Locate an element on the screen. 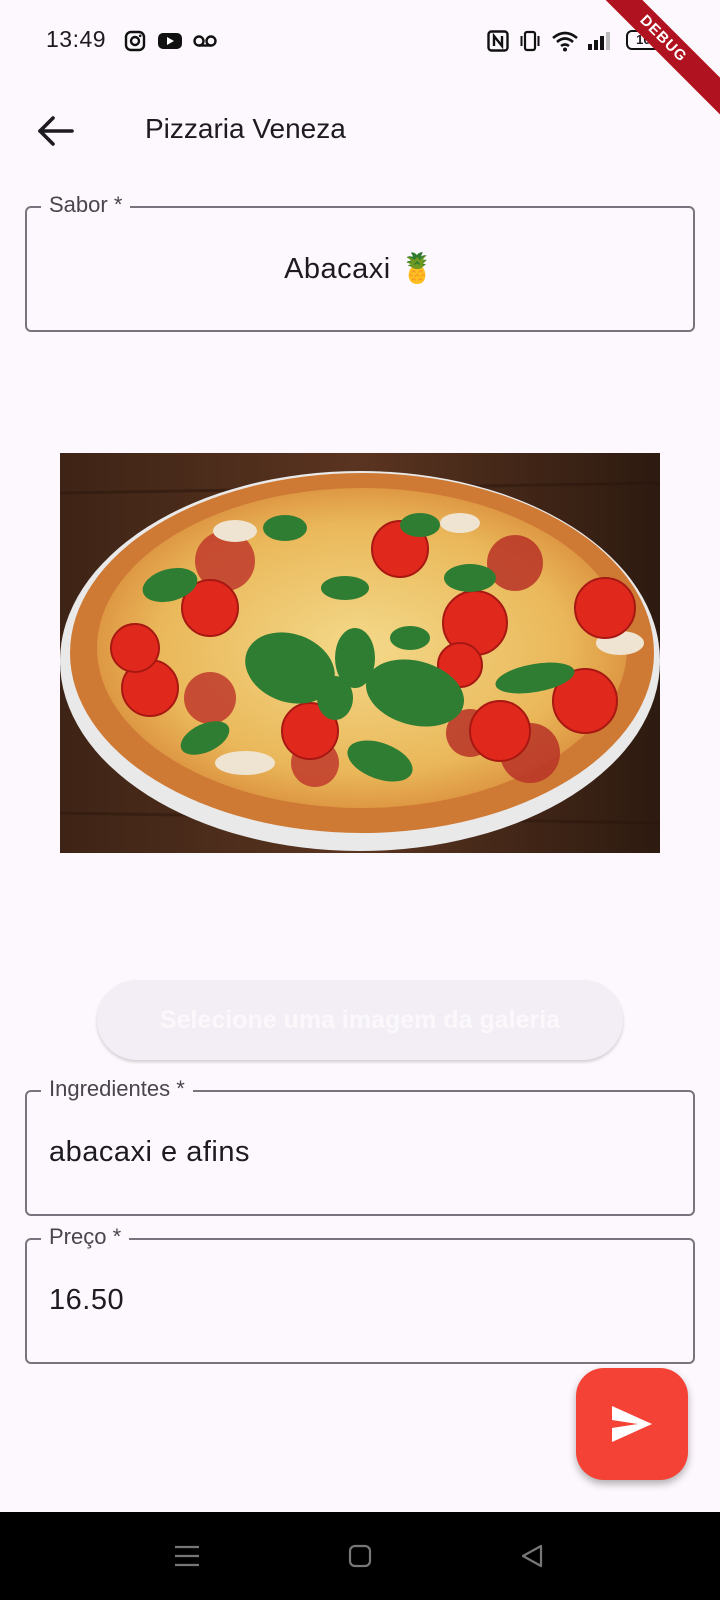 The image size is (720, 1600). ingredientes-label: Ingredientes * is located at coordinates (117, 1089).